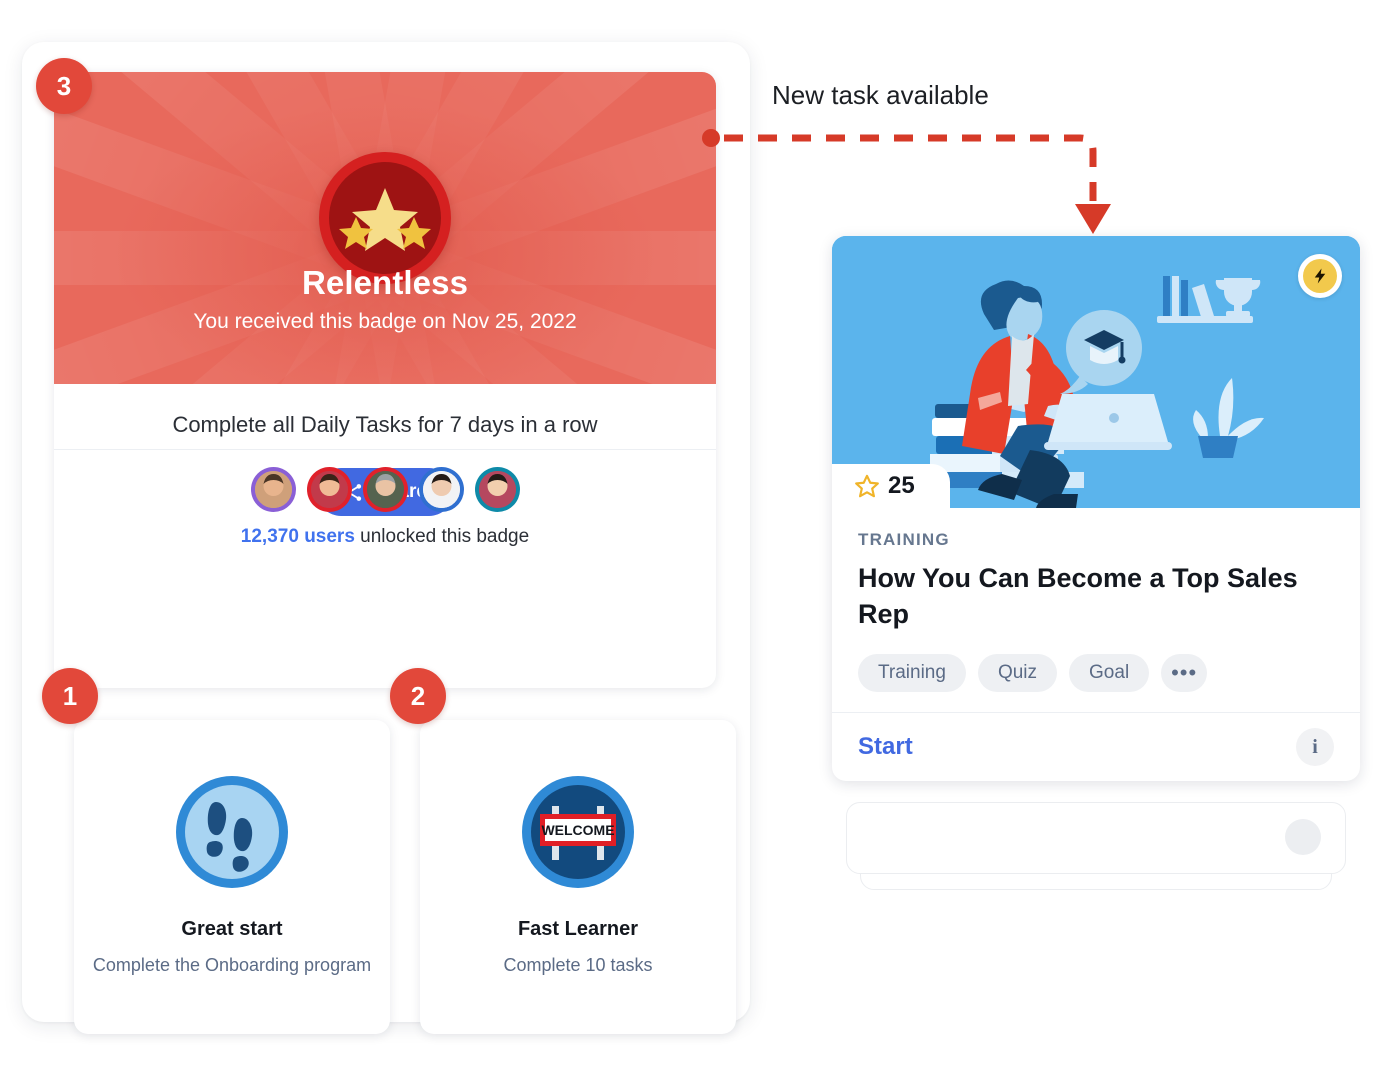 This screenshot has height=1068, width=1392. What do you see at coordinates (711, 138) in the screenshot?
I see `annotation-start-dot` at bounding box center [711, 138].